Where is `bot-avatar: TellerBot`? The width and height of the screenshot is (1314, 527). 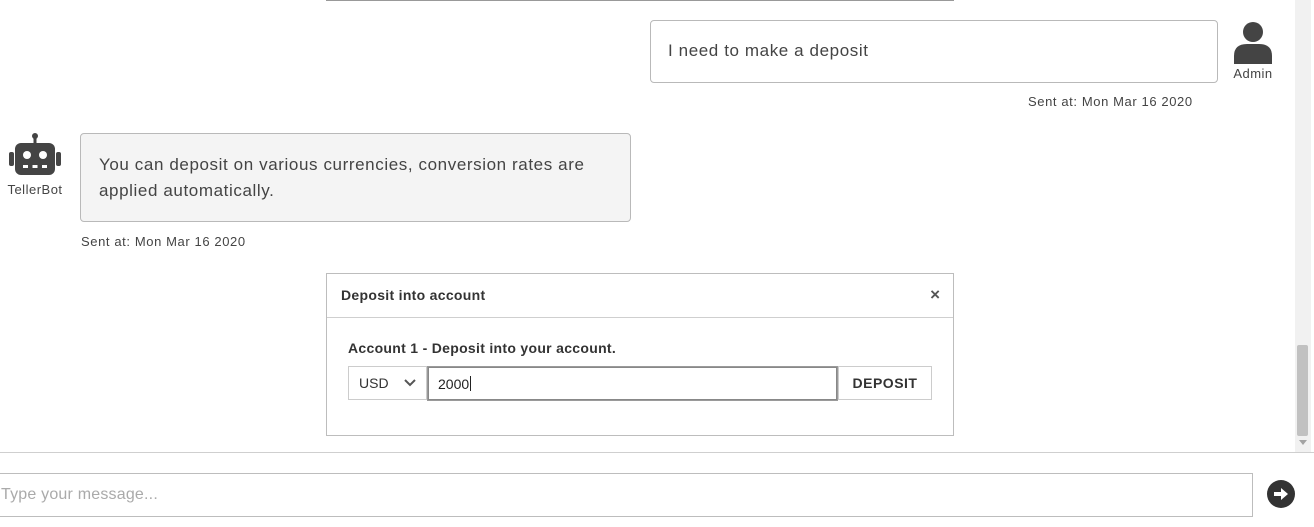
bot-avatar: TellerBot is located at coordinates (35, 165).